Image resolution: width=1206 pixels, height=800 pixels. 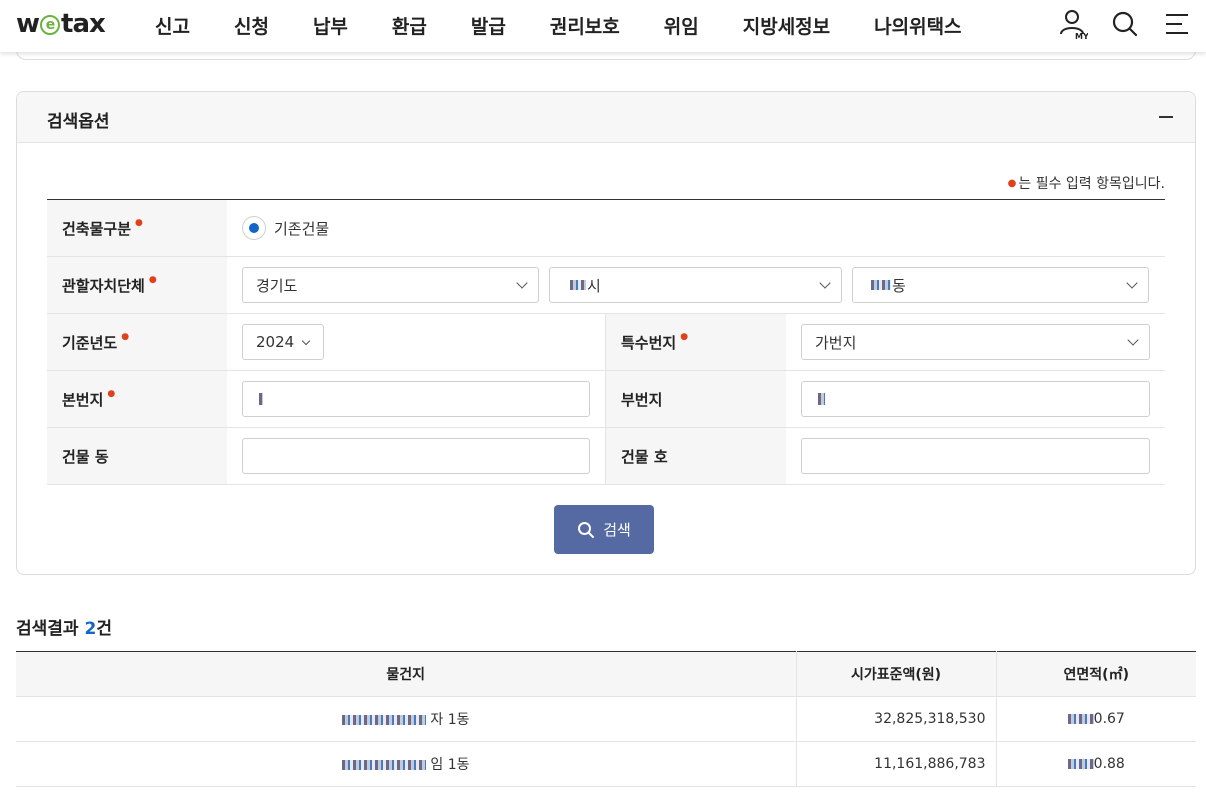 I want to click on required-note: ● 는 필수 입력 항목입니다., so click(x=1086, y=183).